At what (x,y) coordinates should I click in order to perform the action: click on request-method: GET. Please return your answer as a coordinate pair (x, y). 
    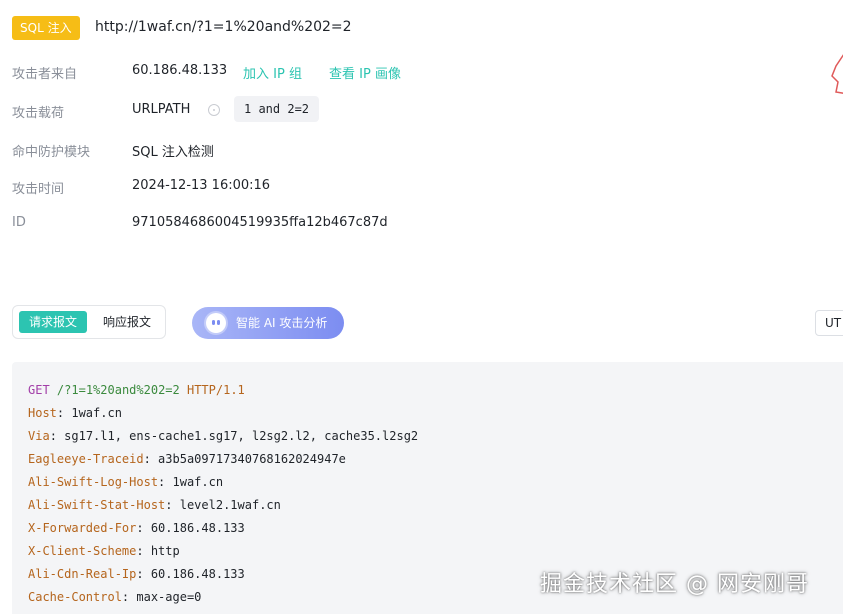
    Looking at the image, I should click on (39, 390).